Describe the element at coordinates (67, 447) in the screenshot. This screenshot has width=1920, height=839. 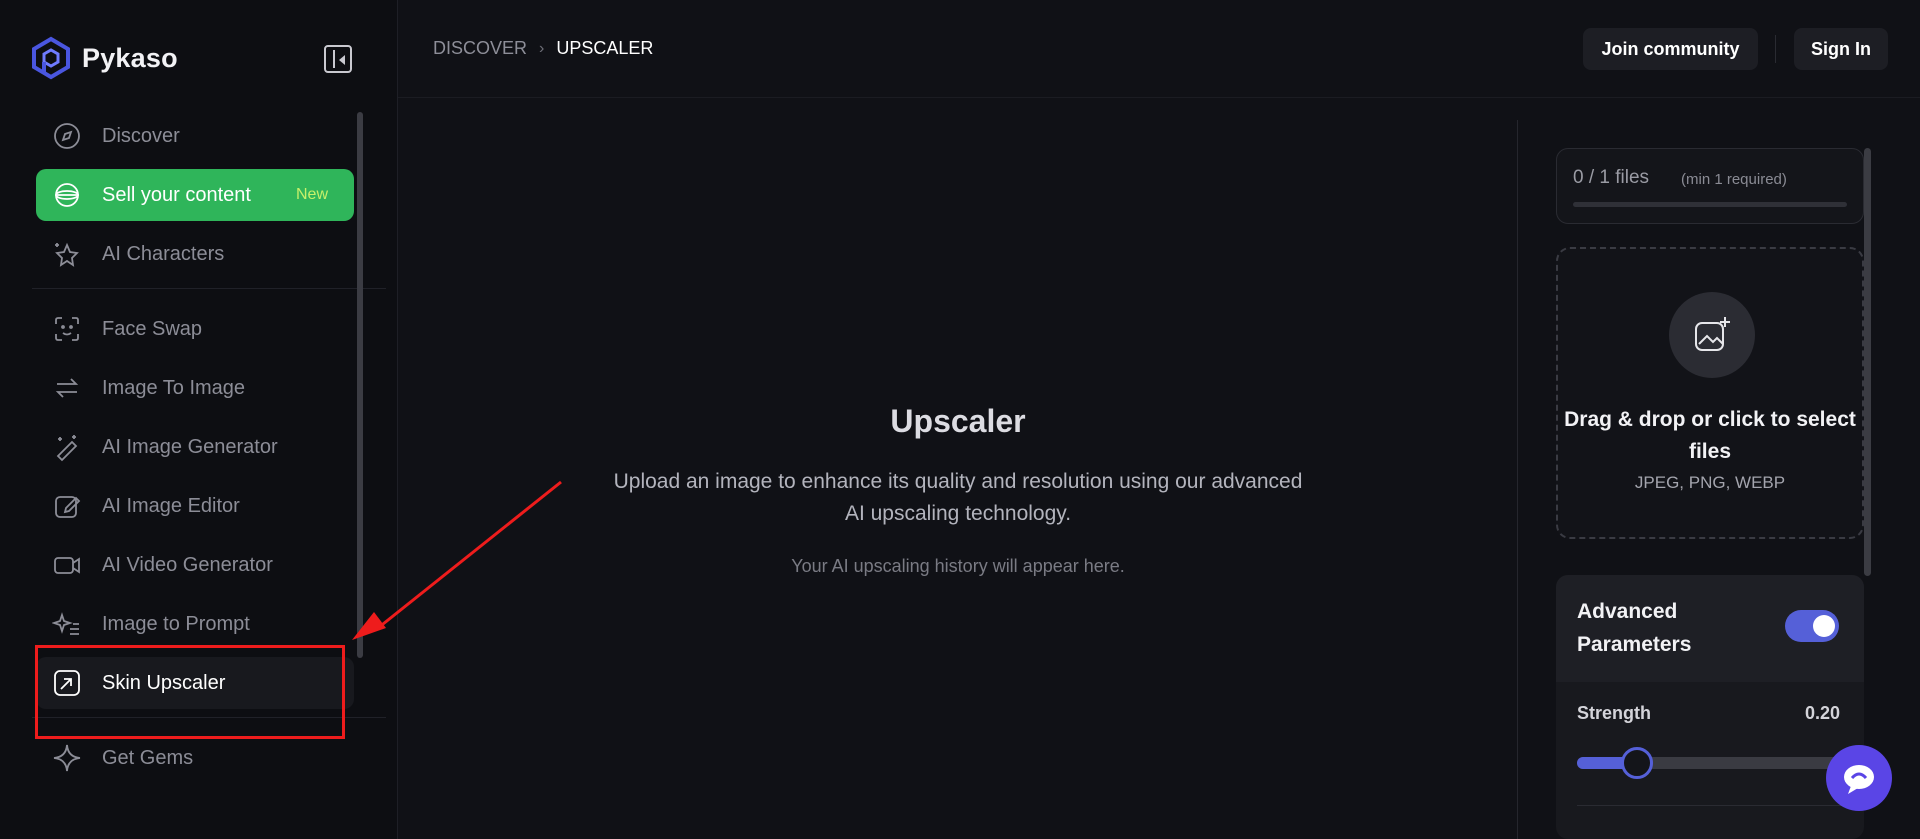
I see `magic-wand-icon` at that location.